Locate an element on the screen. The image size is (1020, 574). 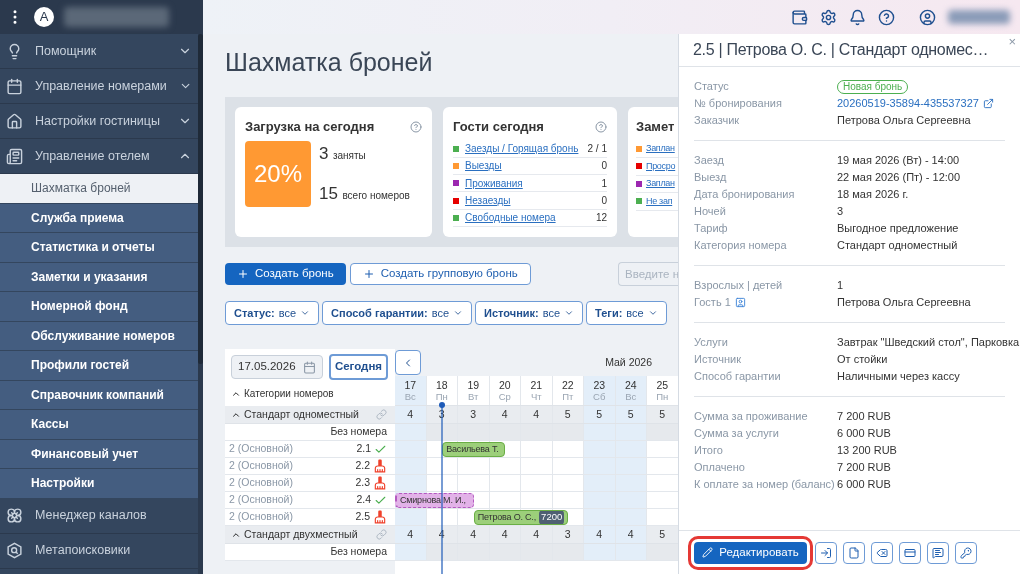
field-value: 18 мая 2026 г. is located at coordinates (873, 195).